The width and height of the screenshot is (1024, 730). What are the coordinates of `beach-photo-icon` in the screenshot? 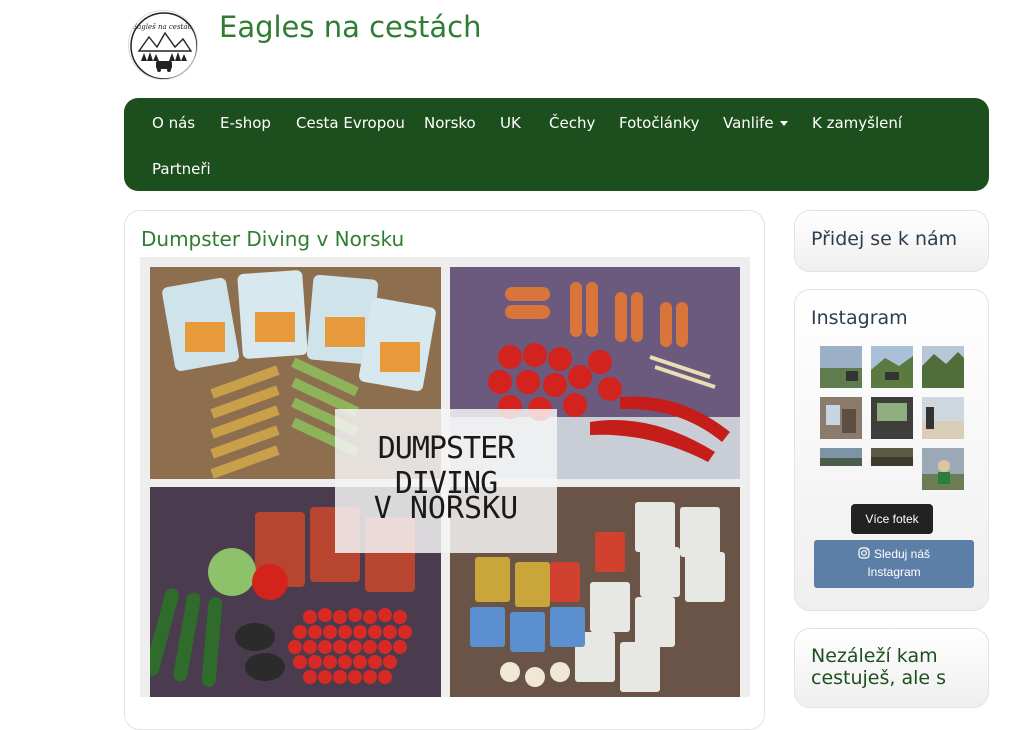 It's located at (943, 418).